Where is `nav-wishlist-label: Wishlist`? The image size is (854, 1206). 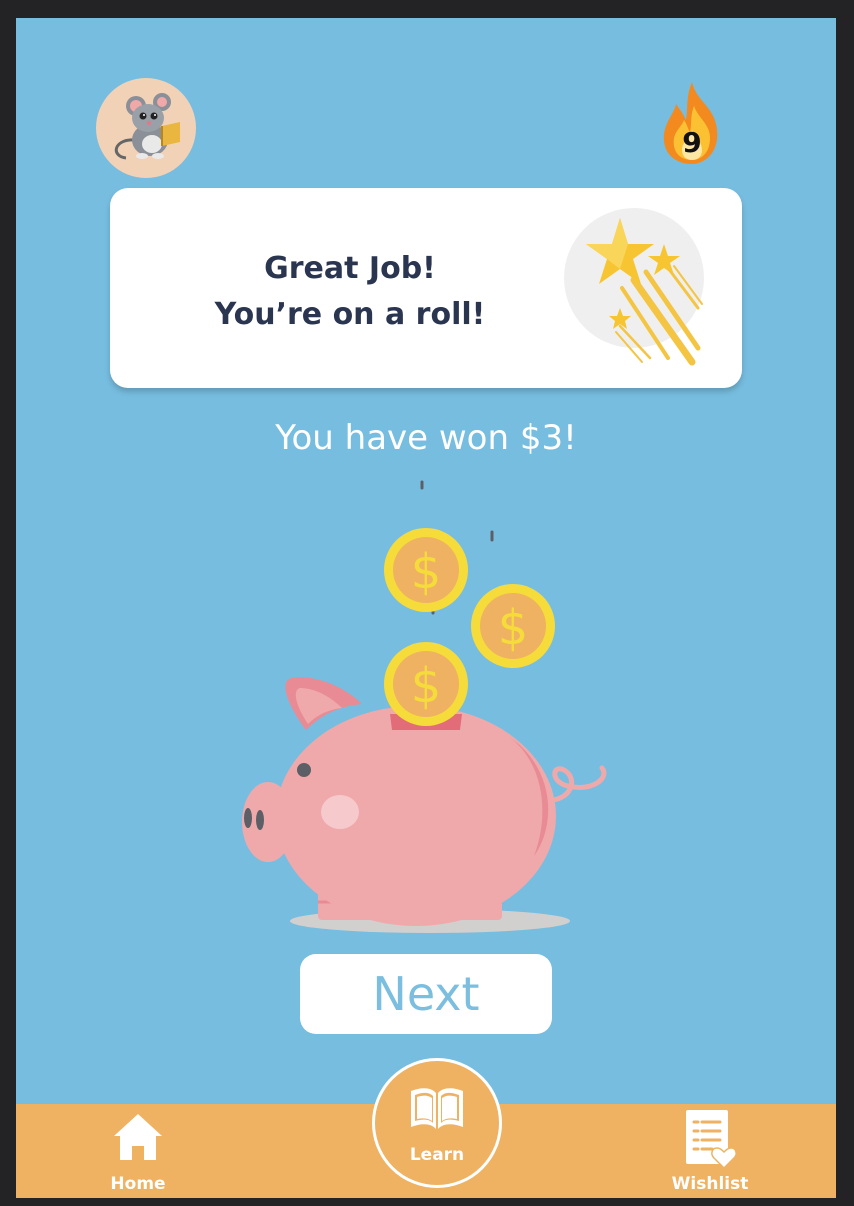 nav-wishlist-label: Wishlist is located at coordinates (710, 1184).